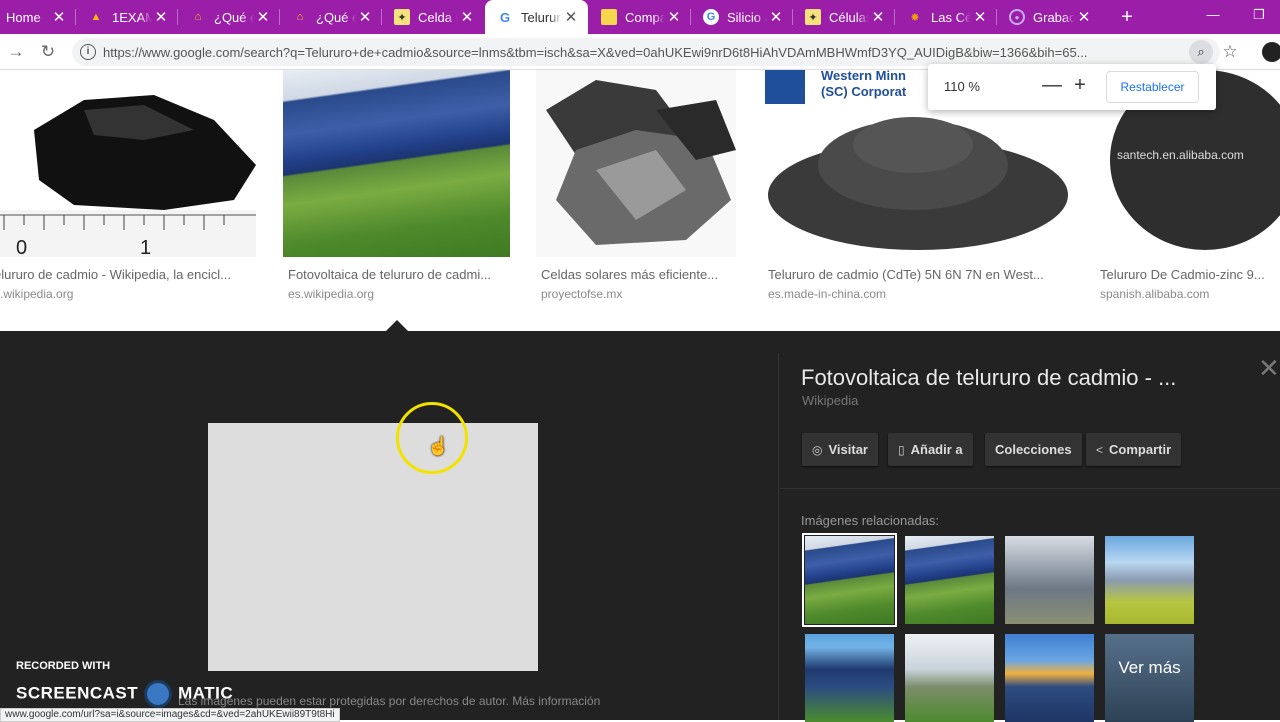  I want to click on zoom-in-button: +, so click(1080, 86).